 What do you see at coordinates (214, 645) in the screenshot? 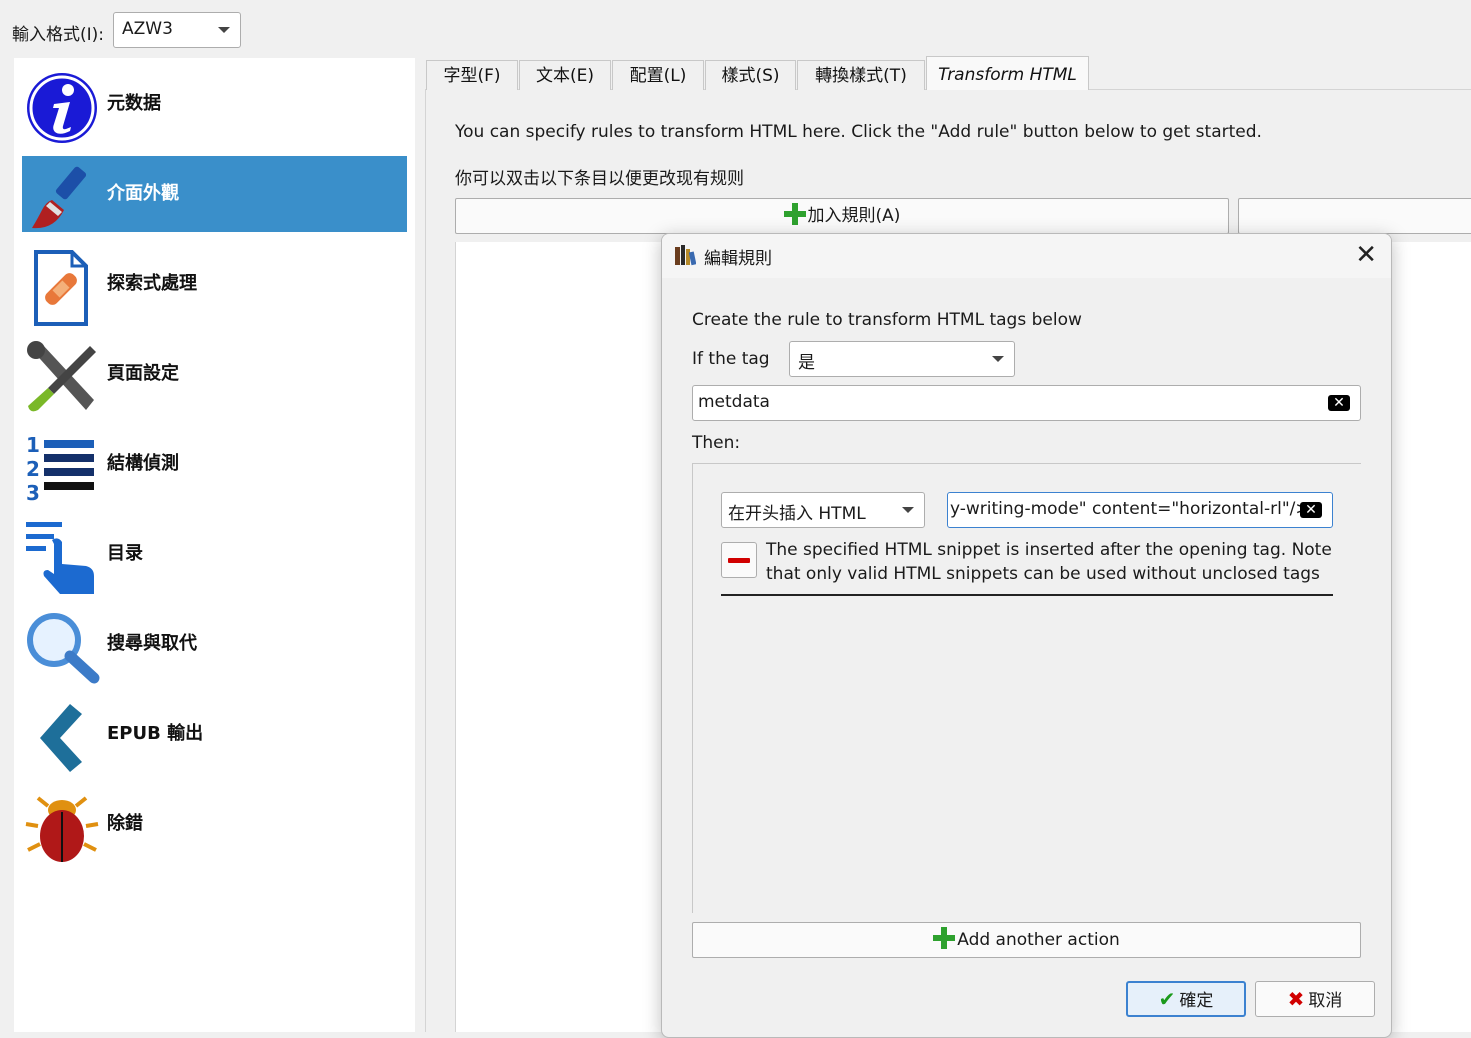
I see `sidebar-item-search-replace: 搜尋與取代` at bounding box center [214, 645].